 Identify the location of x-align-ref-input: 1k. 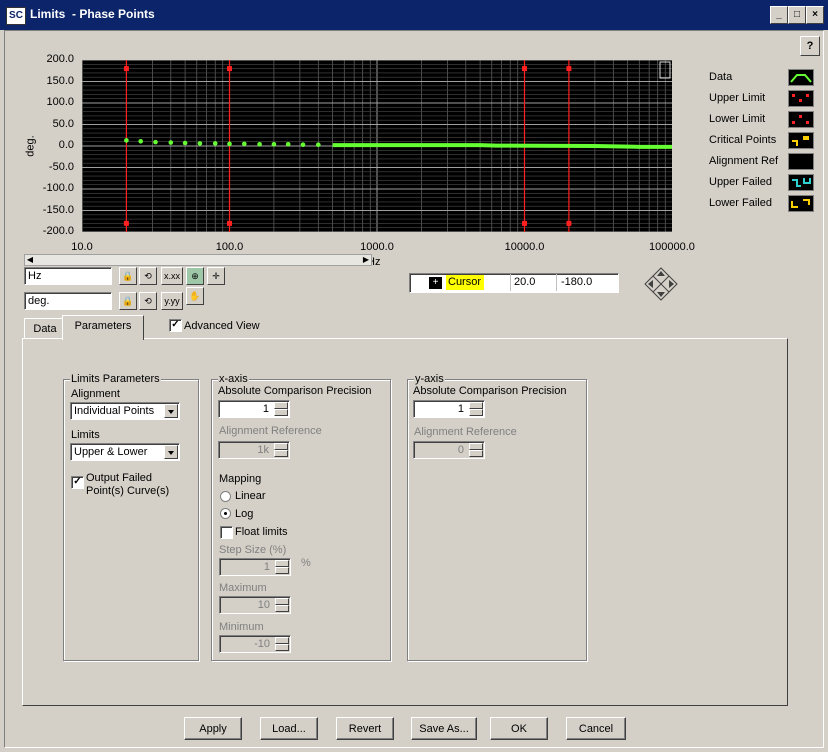
(254, 450).